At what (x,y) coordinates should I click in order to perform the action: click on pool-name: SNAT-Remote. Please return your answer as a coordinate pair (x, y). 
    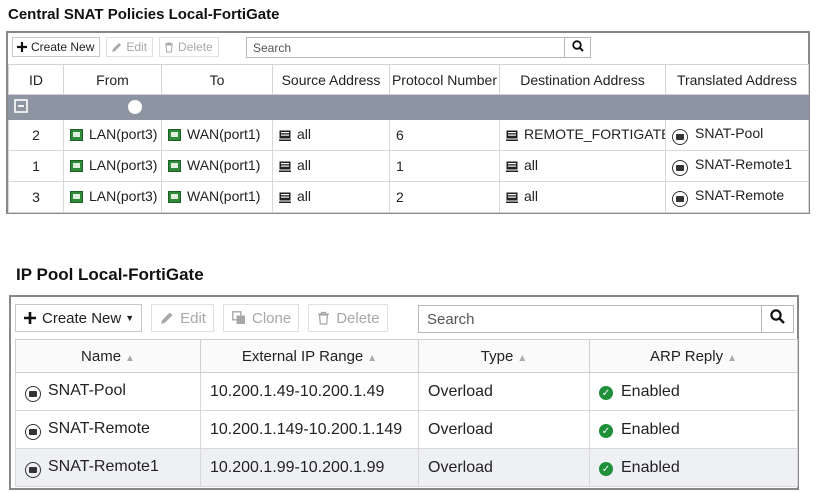
    Looking at the image, I should click on (99, 428).